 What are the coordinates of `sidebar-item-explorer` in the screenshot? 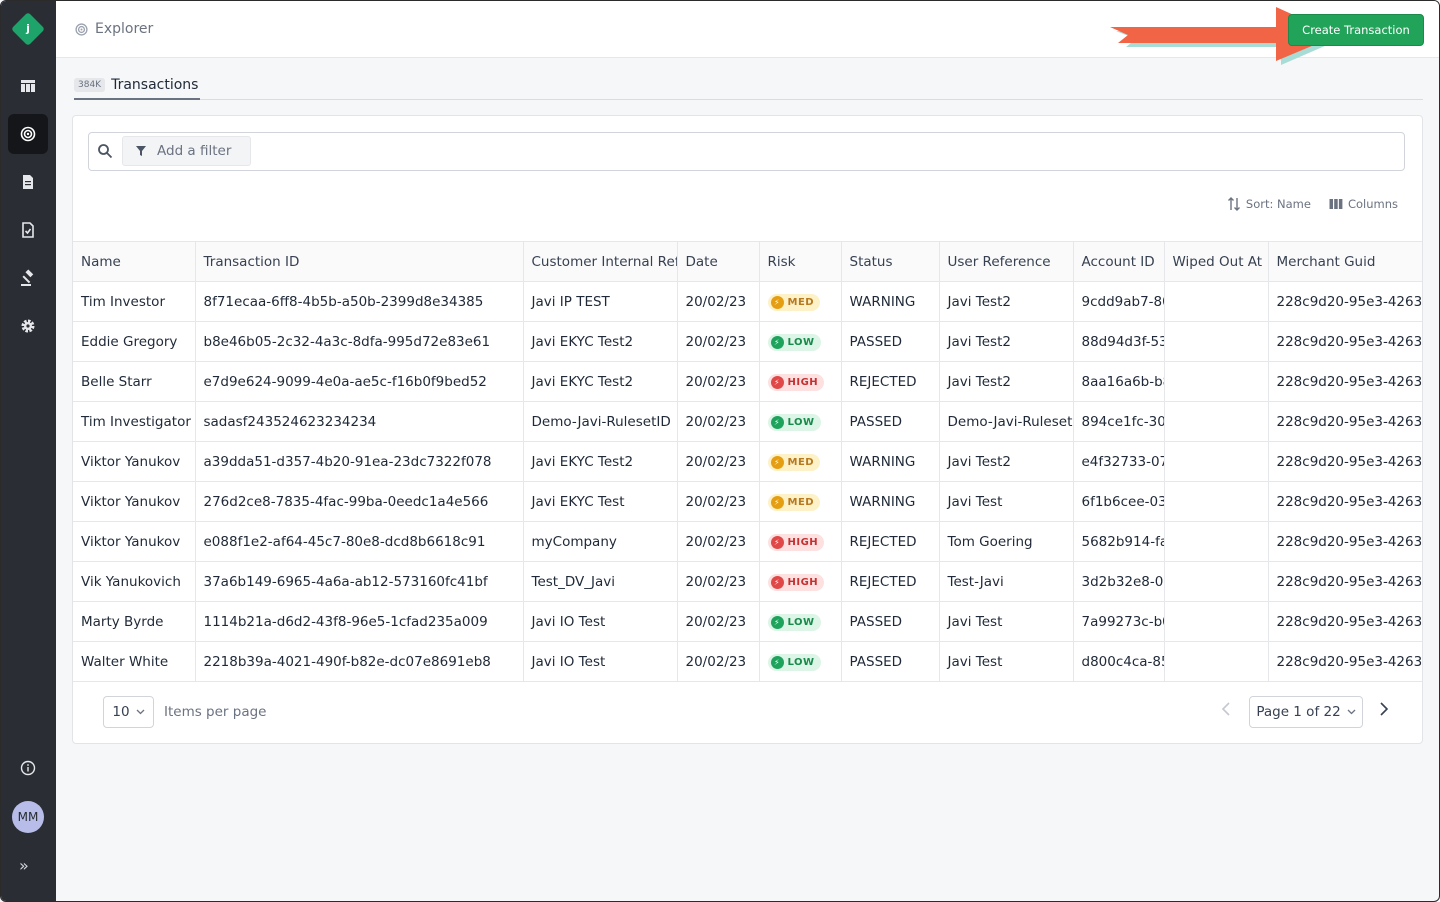 It's located at (28, 134).